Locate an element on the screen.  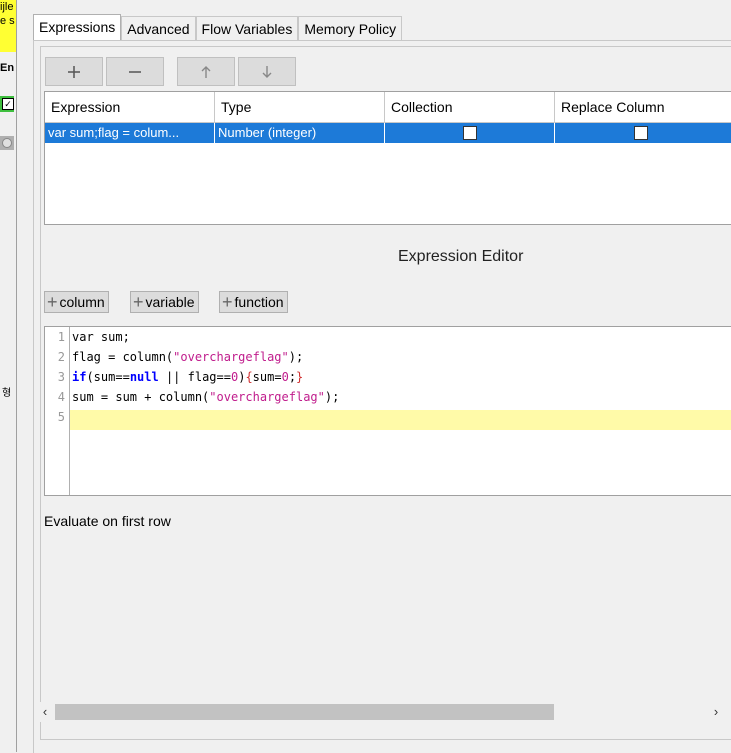
horizontal-scrollbar: ‹ › is located at coordinates (380, 712).